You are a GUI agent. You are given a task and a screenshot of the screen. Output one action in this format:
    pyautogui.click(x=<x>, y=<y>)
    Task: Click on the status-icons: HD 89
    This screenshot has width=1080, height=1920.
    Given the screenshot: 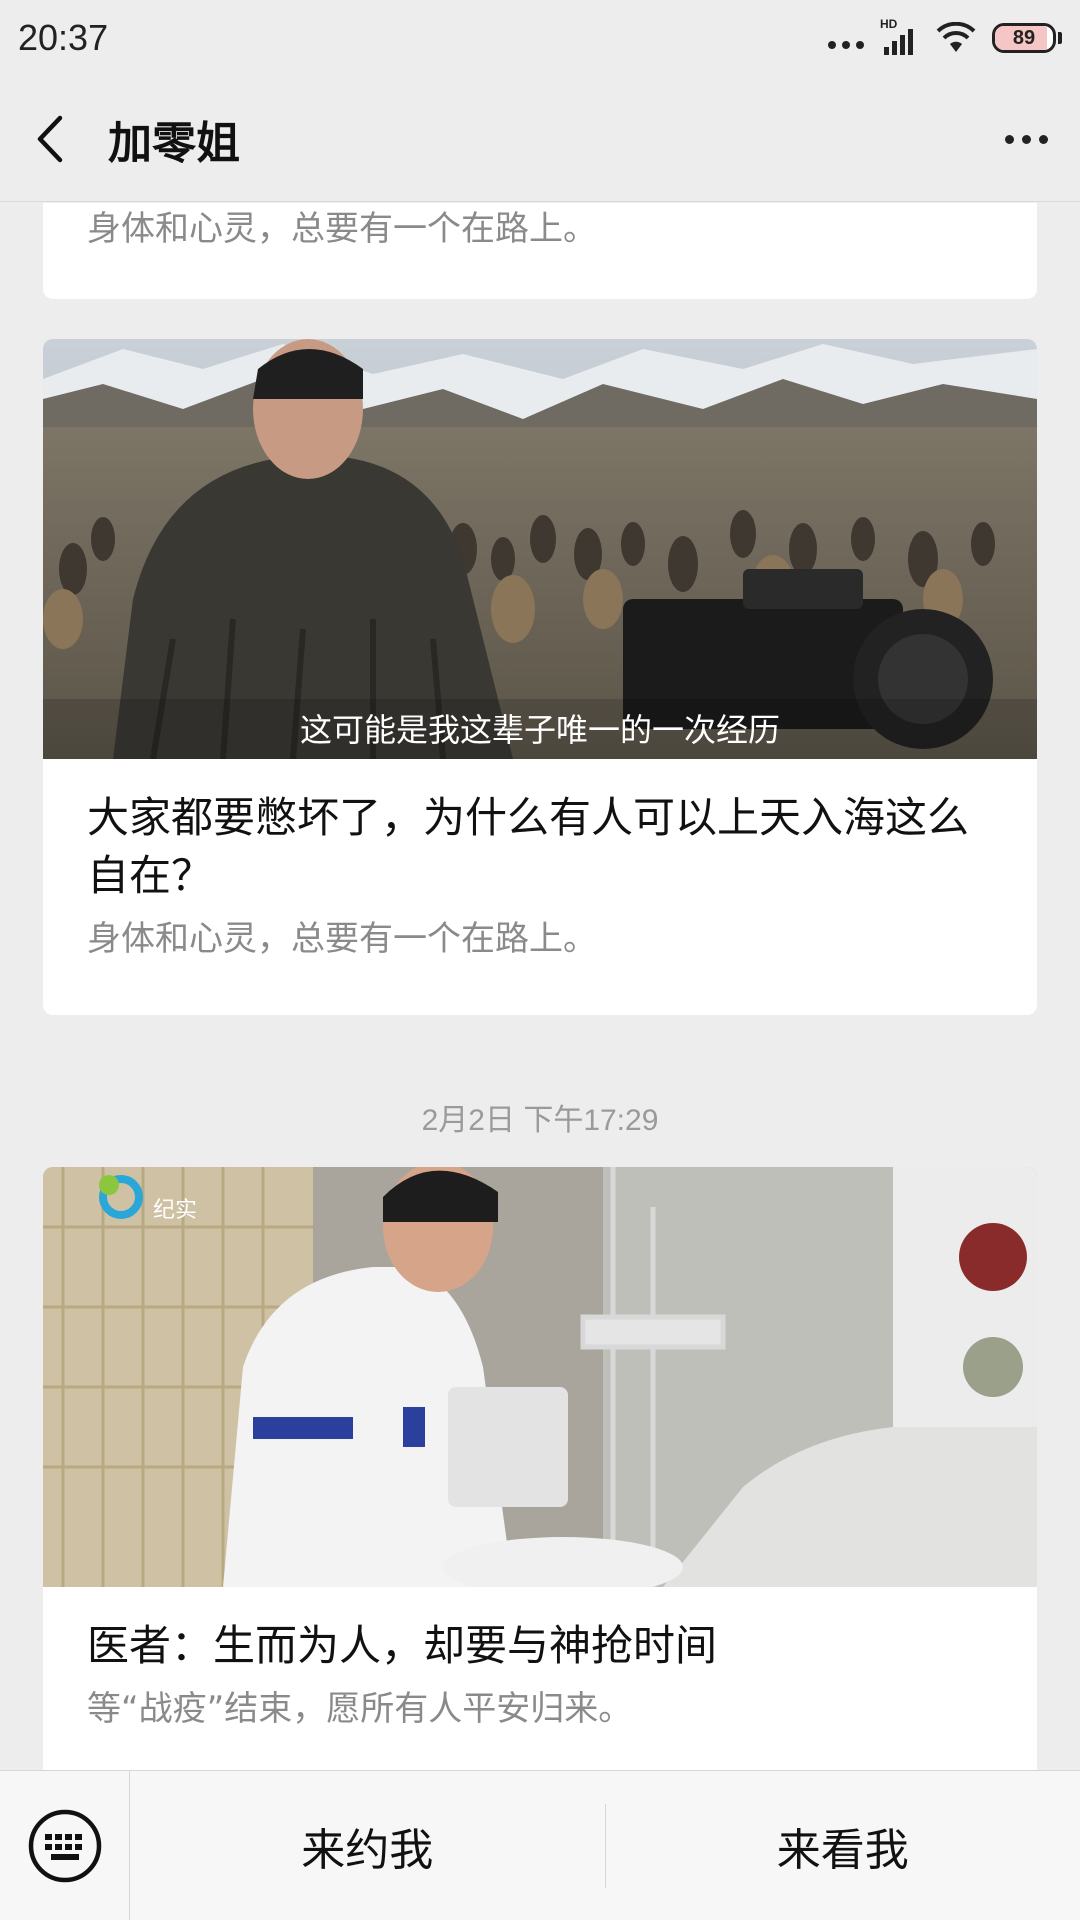 What is the action you would take?
    pyautogui.click(x=945, y=36)
    